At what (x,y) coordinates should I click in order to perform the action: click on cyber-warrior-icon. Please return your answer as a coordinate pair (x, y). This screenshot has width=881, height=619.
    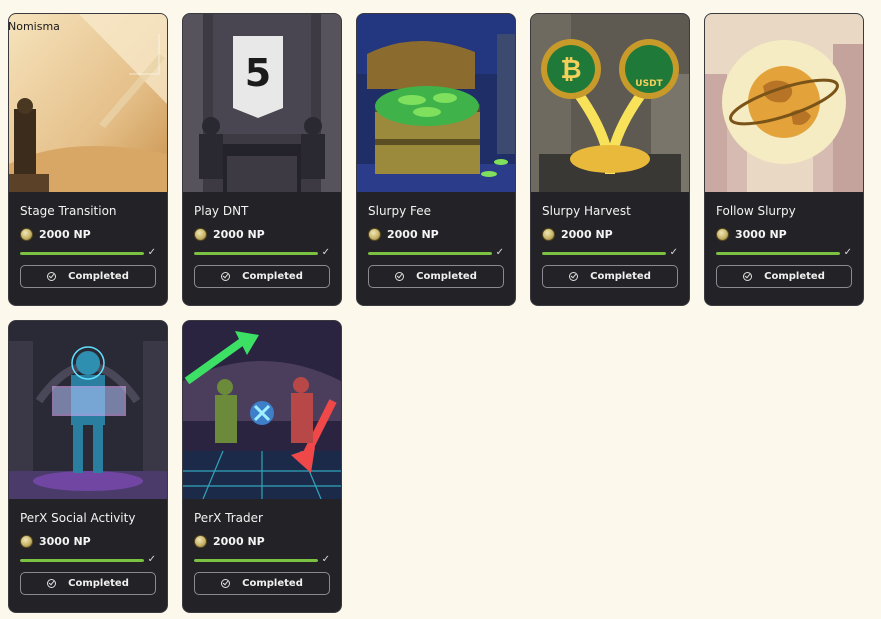
    Looking at the image, I should click on (88, 410).